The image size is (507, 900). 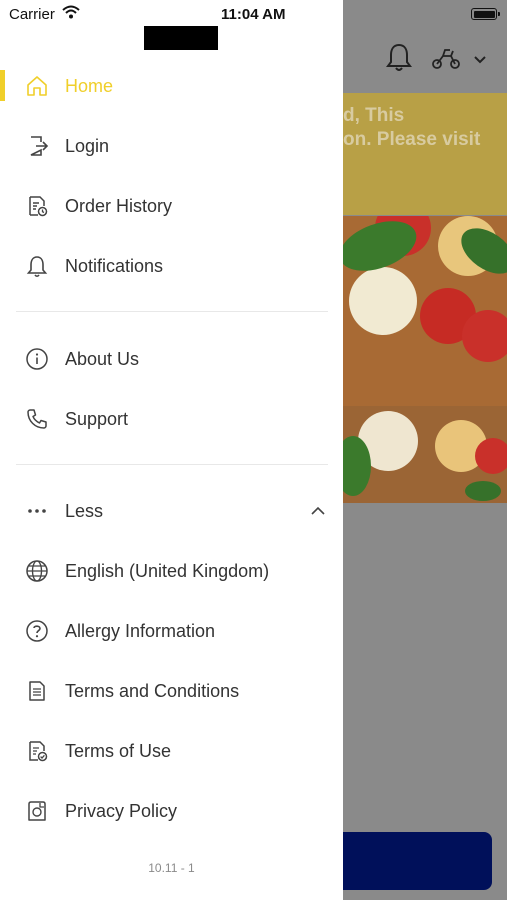 What do you see at coordinates (485, 14) in the screenshot?
I see `battery-icon` at bounding box center [485, 14].